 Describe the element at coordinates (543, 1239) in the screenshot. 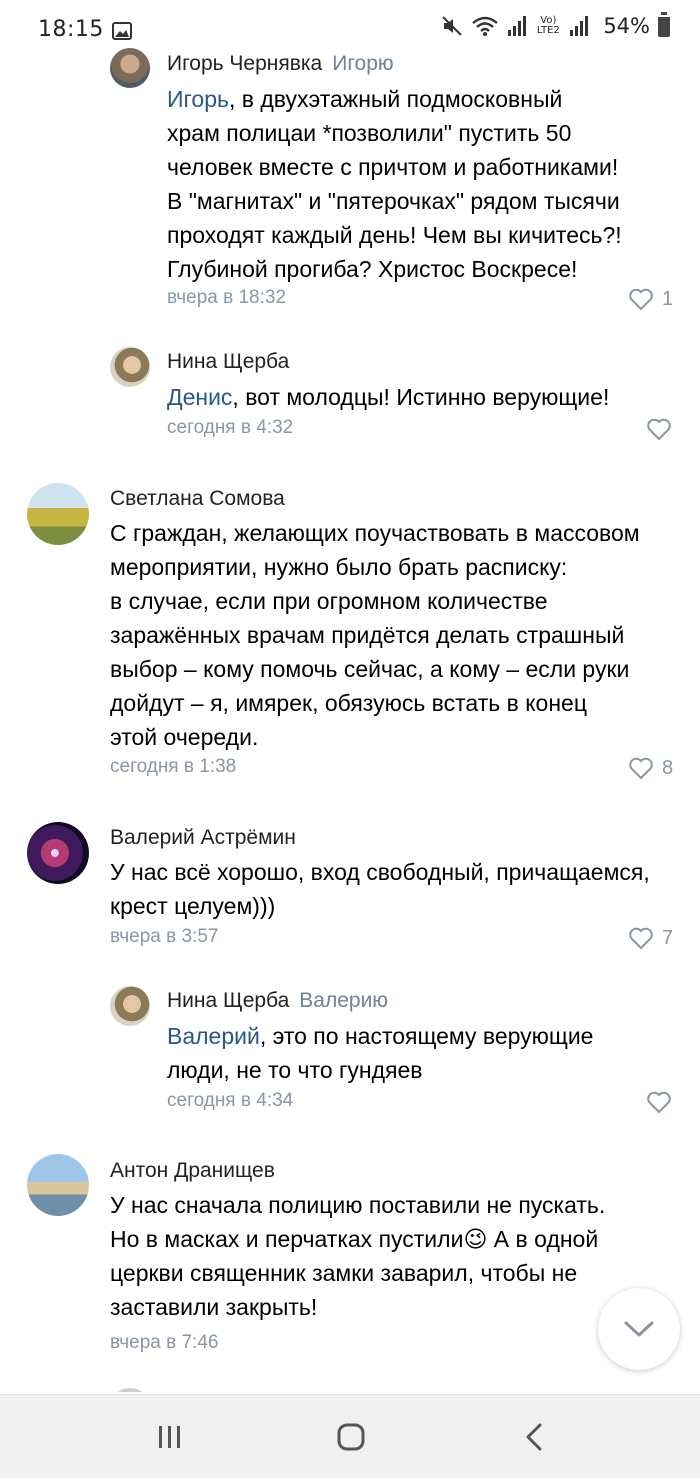

I see `comment-line: А в одной` at that location.